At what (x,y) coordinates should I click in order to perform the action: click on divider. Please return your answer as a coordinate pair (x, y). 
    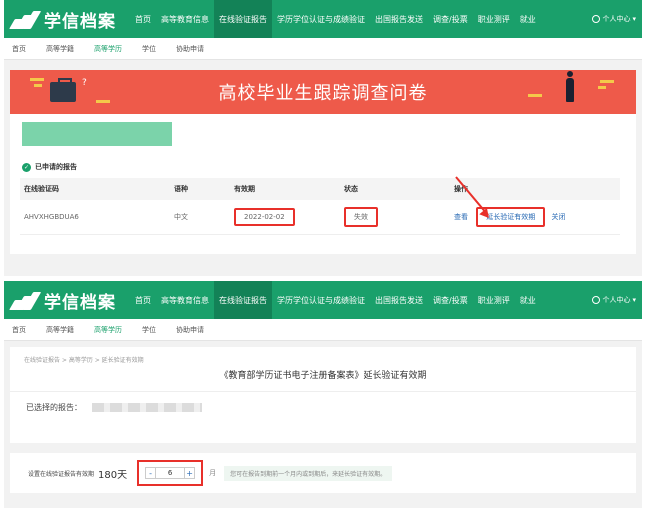
    Looking at the image, I should click on (323, 391).